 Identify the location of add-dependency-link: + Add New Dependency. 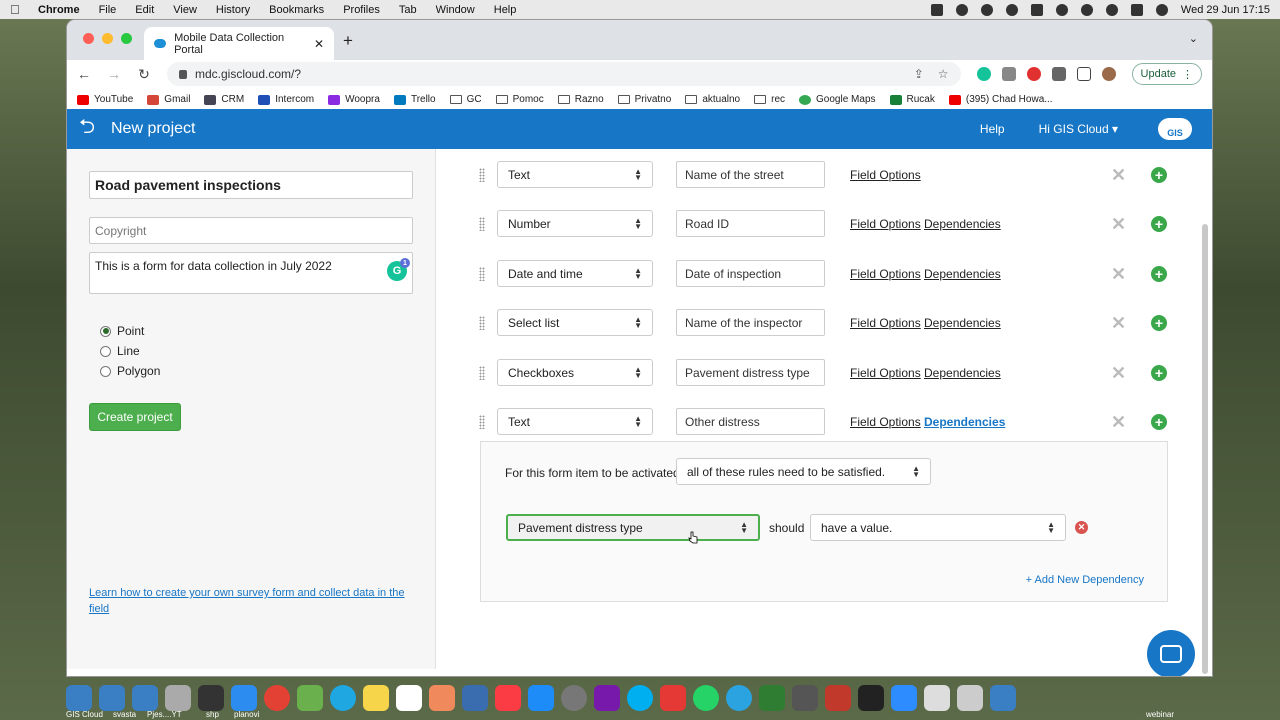
(1085, 580).